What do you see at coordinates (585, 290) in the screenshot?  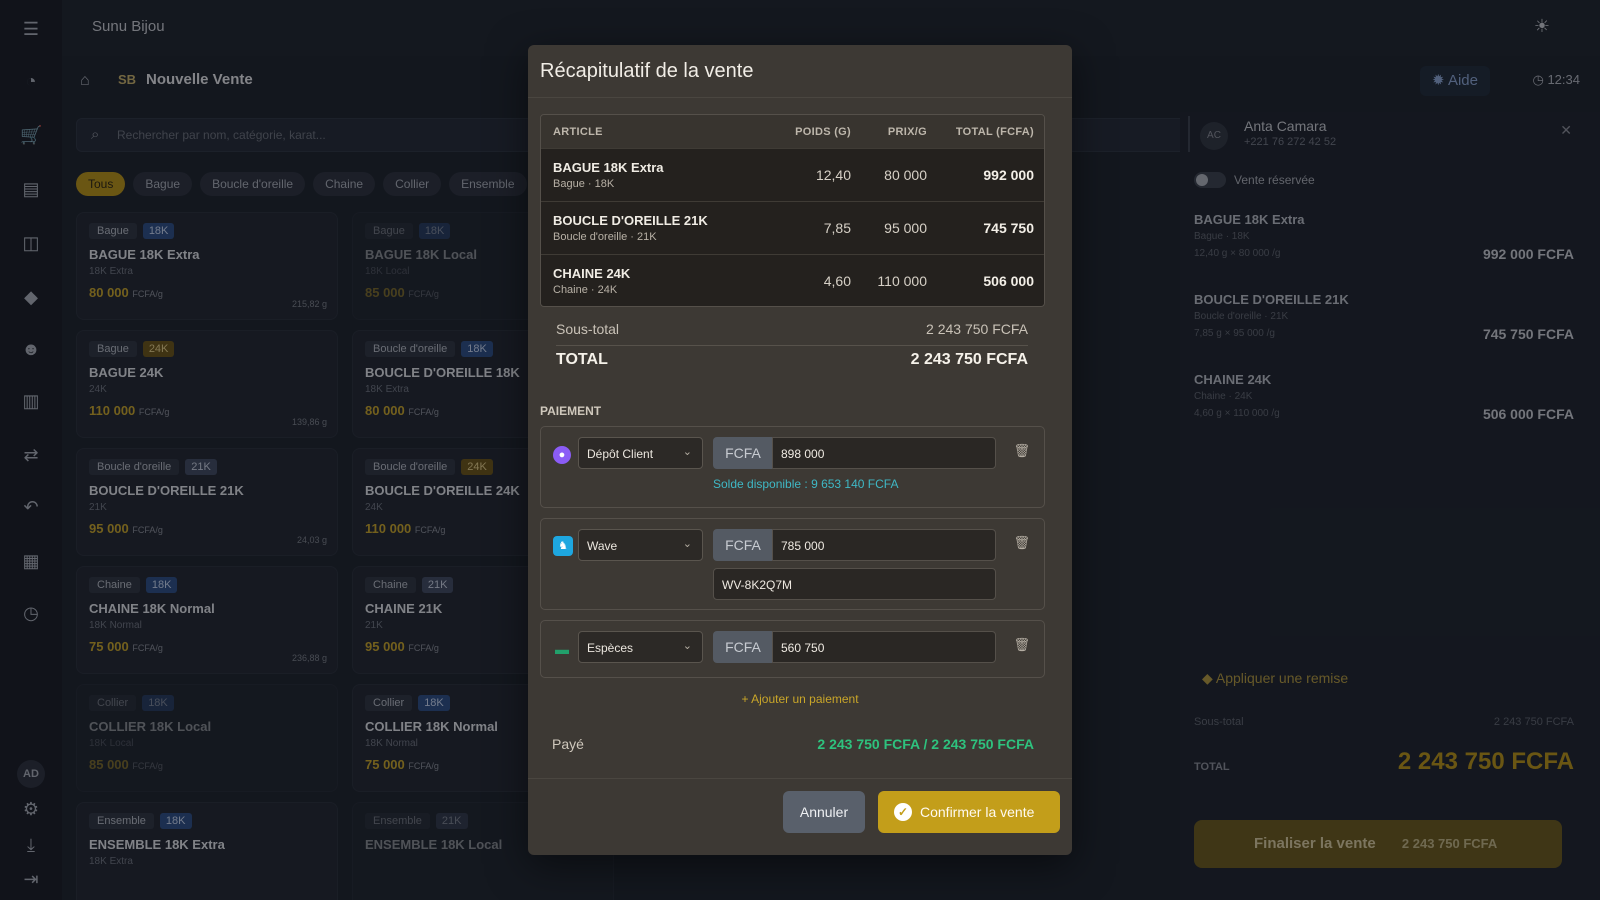 I see `row-sub: Chaine · 24K` at bounding box center [585, 290].